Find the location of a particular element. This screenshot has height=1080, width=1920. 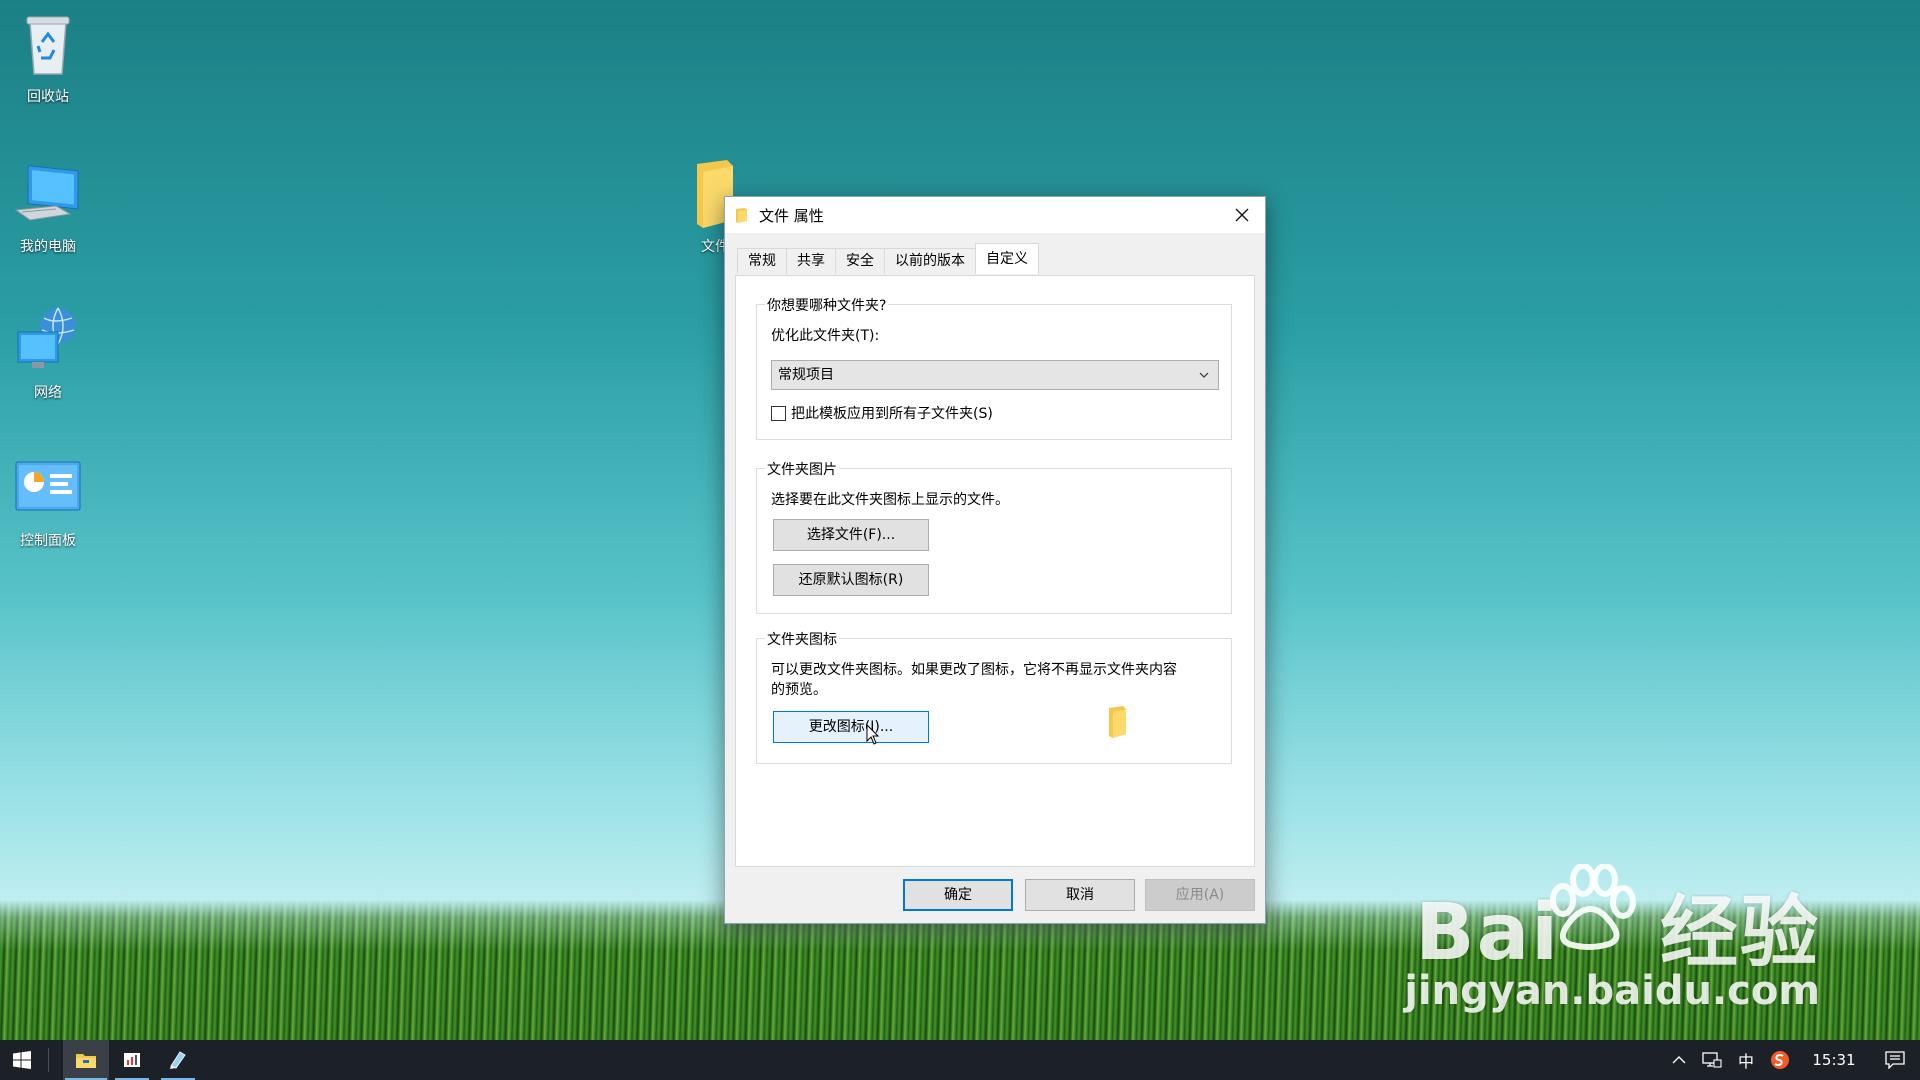

tab-strip: 常规 共享 安全 以前的版本 自定义 is located at coordinates (888, 258).